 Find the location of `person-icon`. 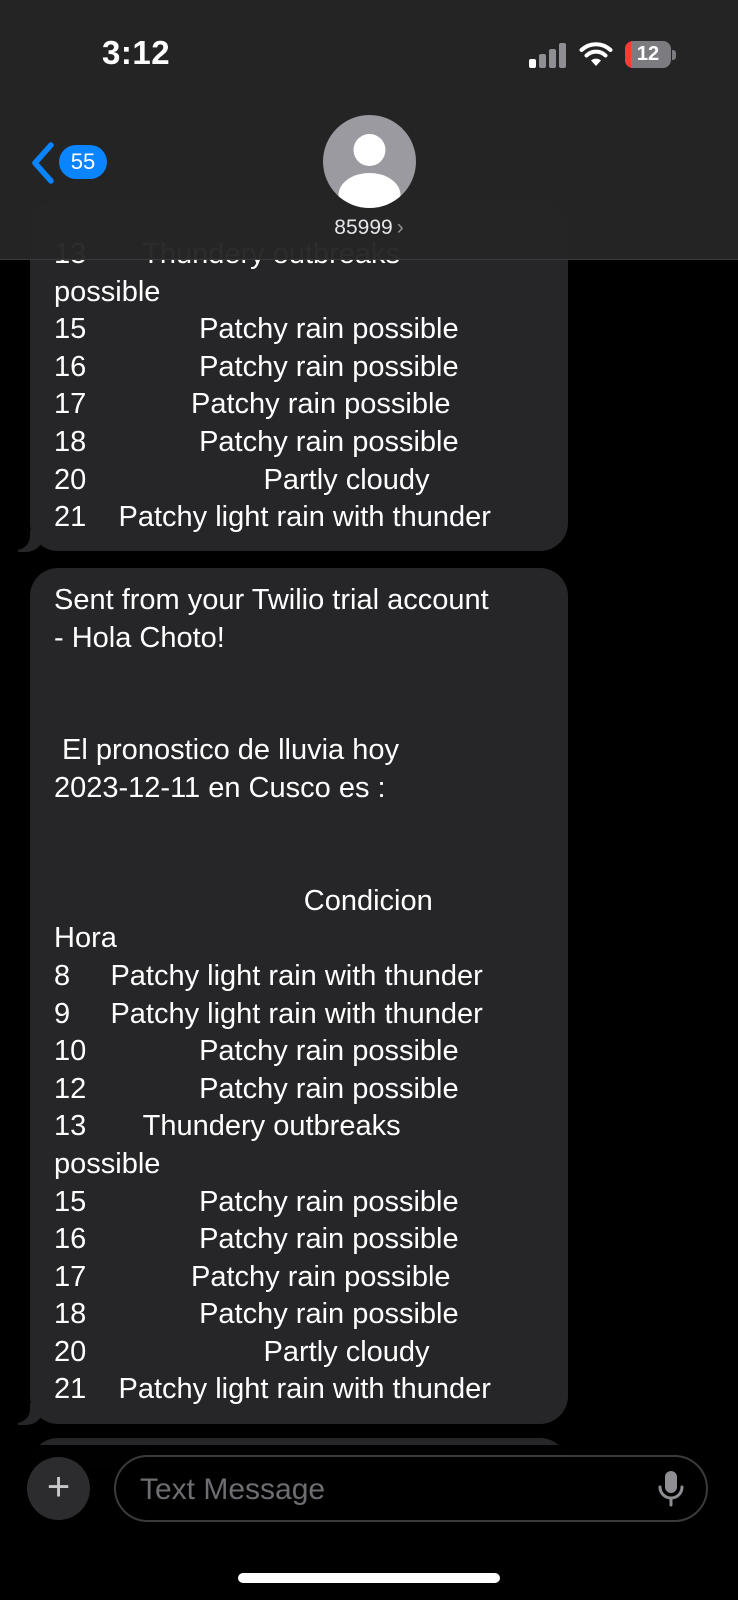

person-icon is located at coordinates (369, 171).